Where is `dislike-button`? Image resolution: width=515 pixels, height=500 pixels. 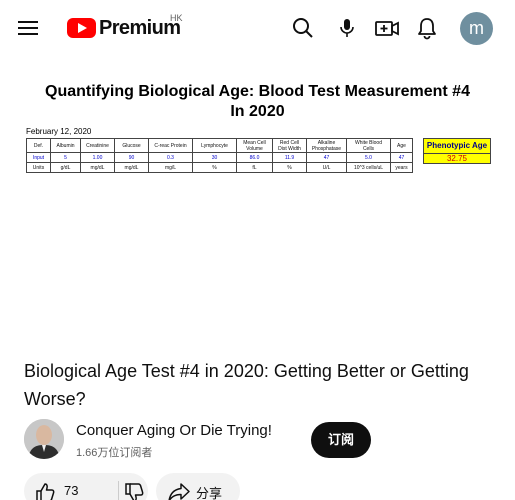
dislike-button is located at coordinates (134, 486).